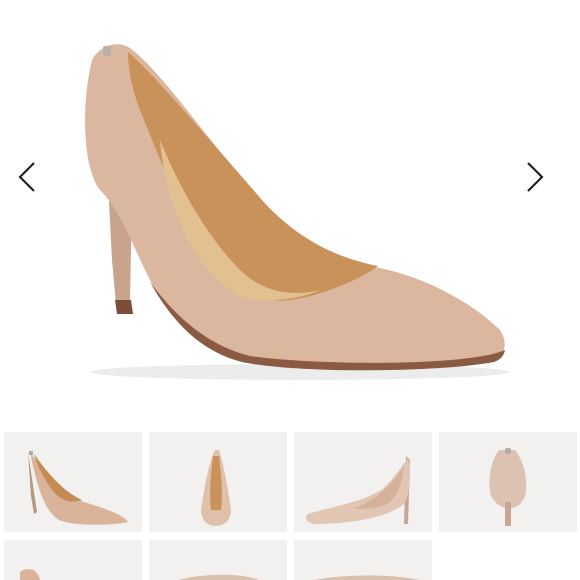  What do you see at coordinates (26, 177) in the screenshot?
I see `chevron-left-icon` at bounding box center [26, 177].